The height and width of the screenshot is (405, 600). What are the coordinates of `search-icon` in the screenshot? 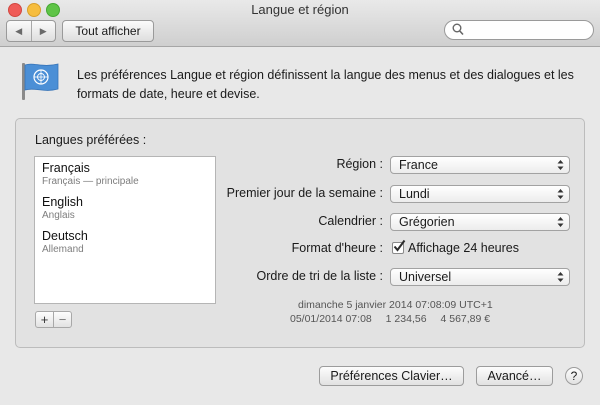 It's located at (458, 32).